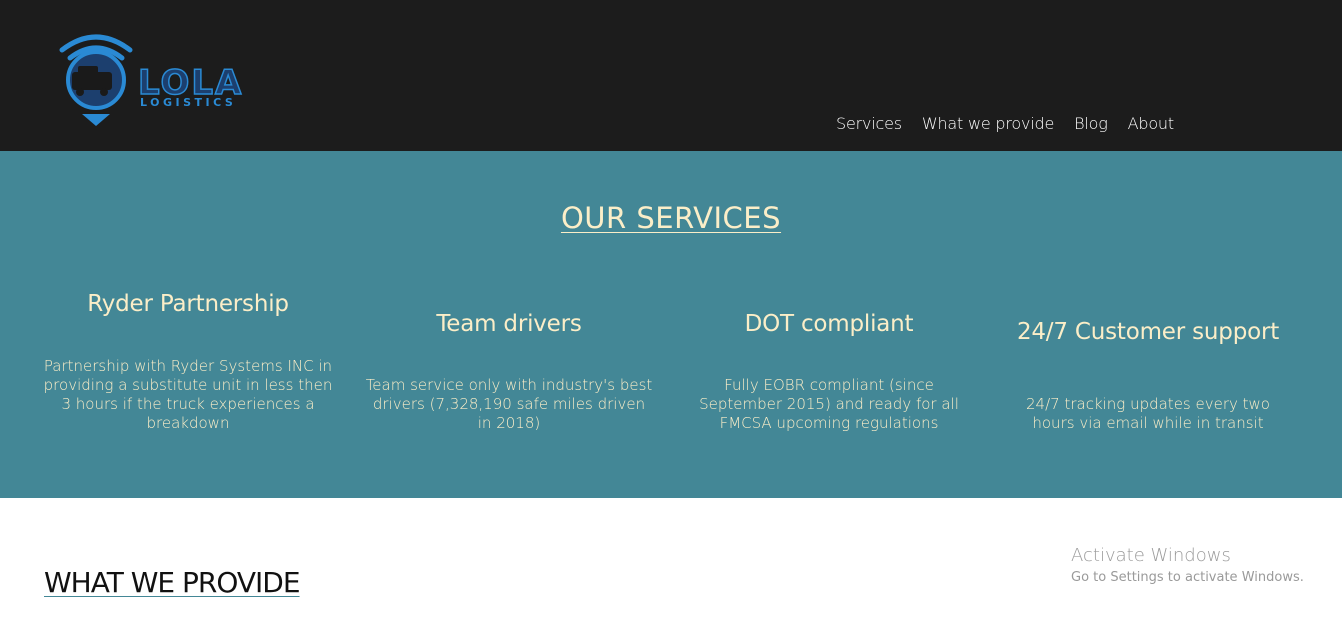  Describe the element at coordinates (1151, 123) in the screenshot. I see `nav-about: About` at that location.